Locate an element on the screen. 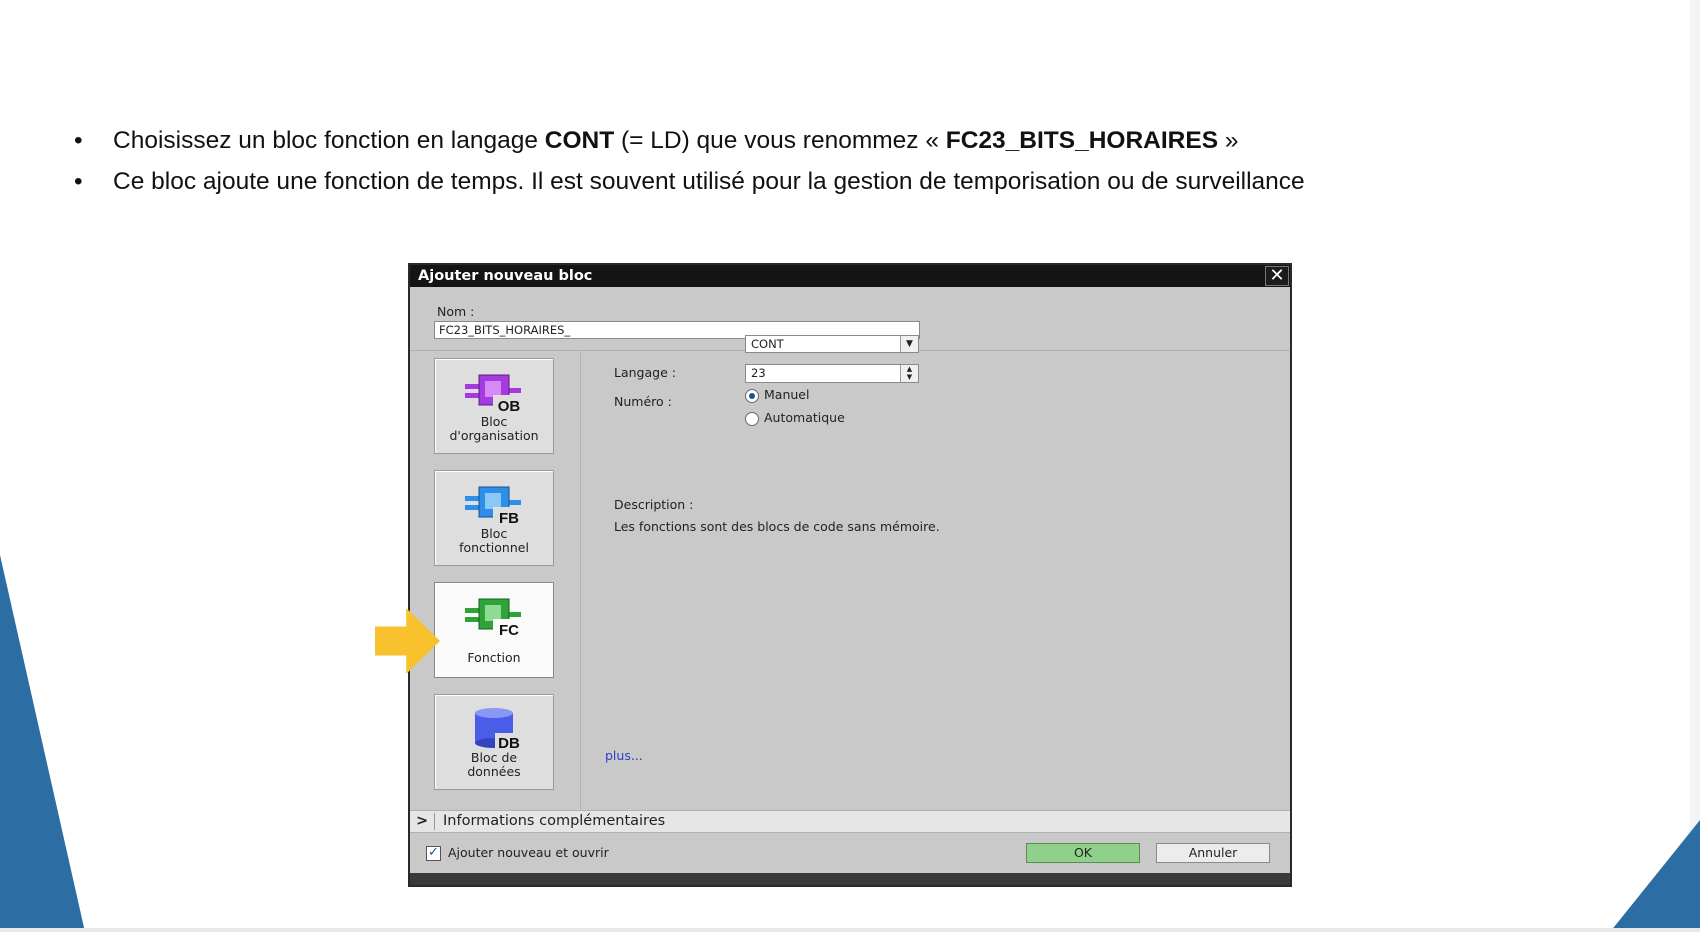  caption-line: d'organisation is located at coordinates (494, 435).